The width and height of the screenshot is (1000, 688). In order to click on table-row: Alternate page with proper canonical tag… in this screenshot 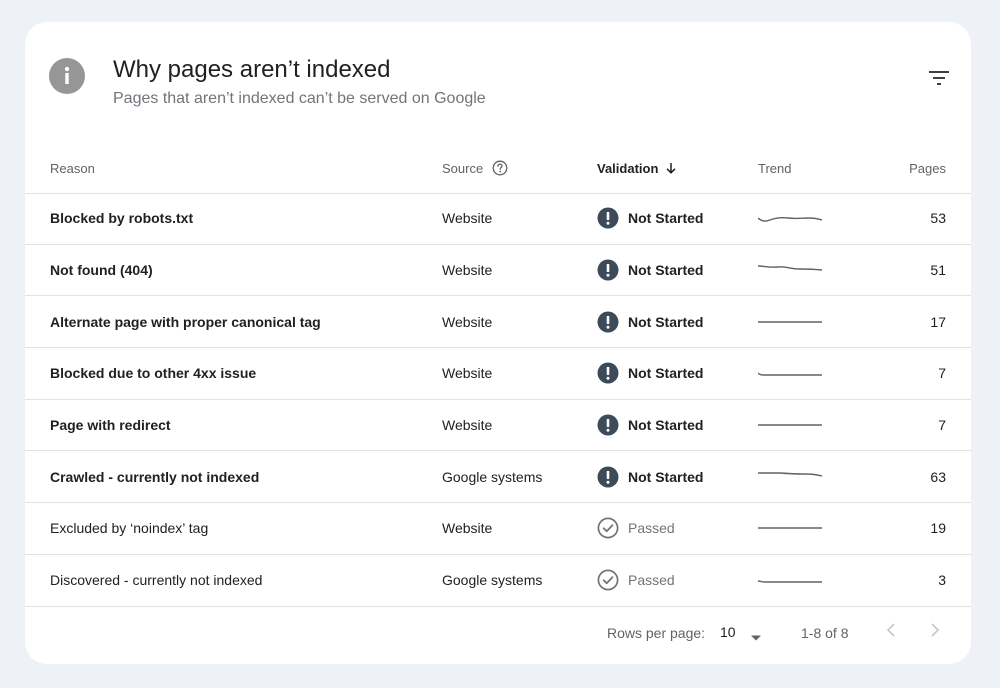, I will do `click(498, 322)`.